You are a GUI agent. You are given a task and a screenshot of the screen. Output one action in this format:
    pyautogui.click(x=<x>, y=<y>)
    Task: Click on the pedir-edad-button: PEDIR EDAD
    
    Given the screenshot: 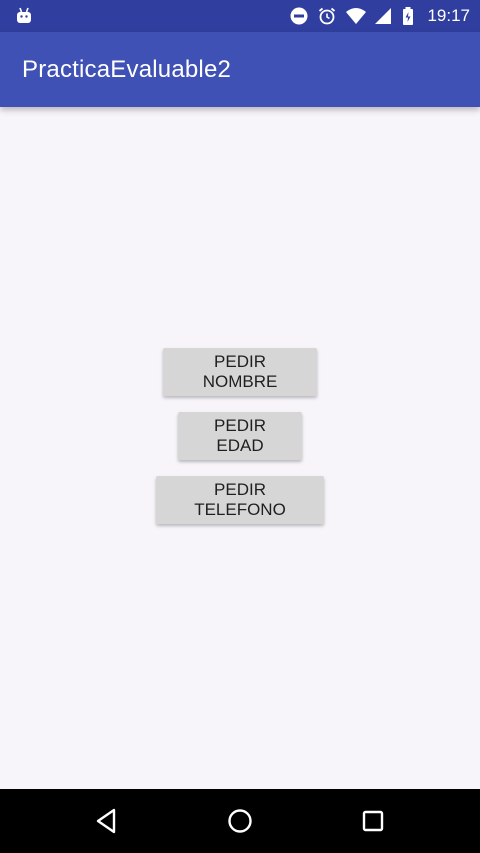 What is the action you would take?
    pyautogui.click(x=240, y=436)
    